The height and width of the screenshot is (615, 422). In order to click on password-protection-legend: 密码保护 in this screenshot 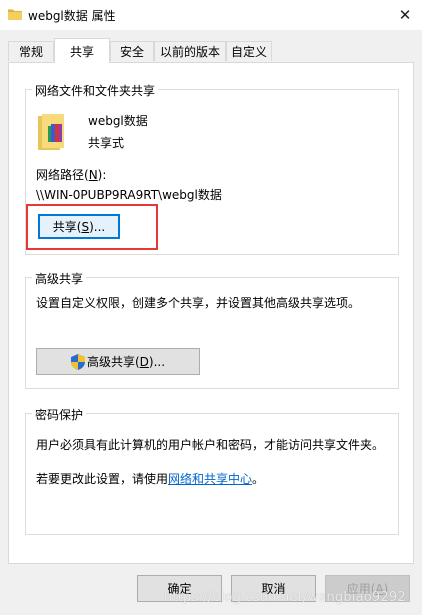, I will do `click(59, 414)`.